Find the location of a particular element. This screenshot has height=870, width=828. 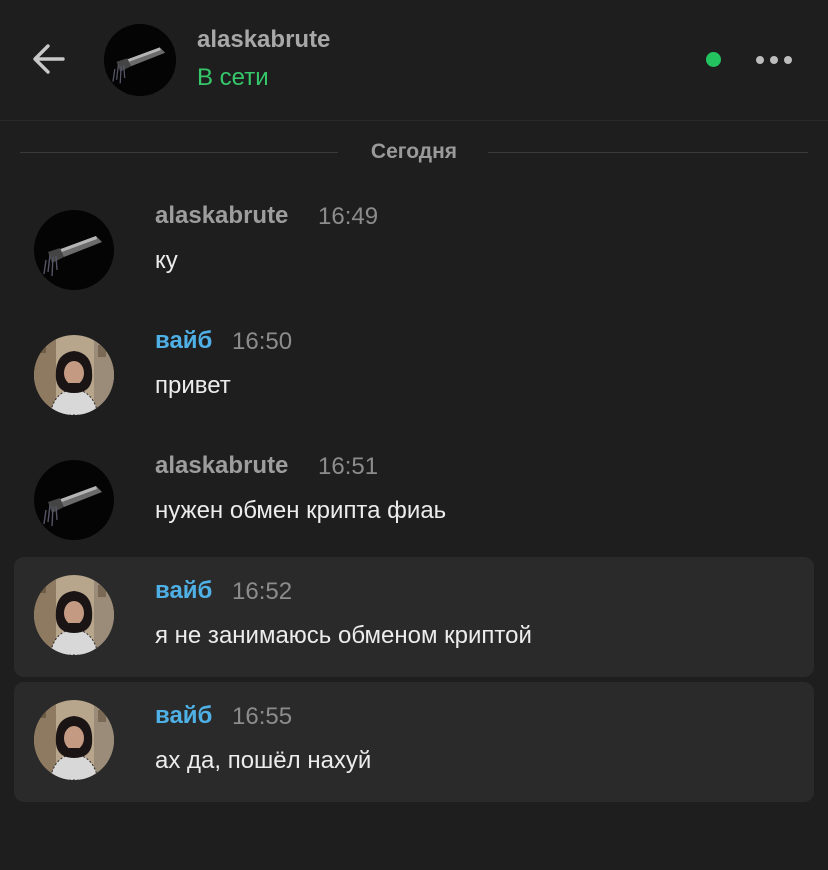

more-options-button is located at coordinates (774, 60).